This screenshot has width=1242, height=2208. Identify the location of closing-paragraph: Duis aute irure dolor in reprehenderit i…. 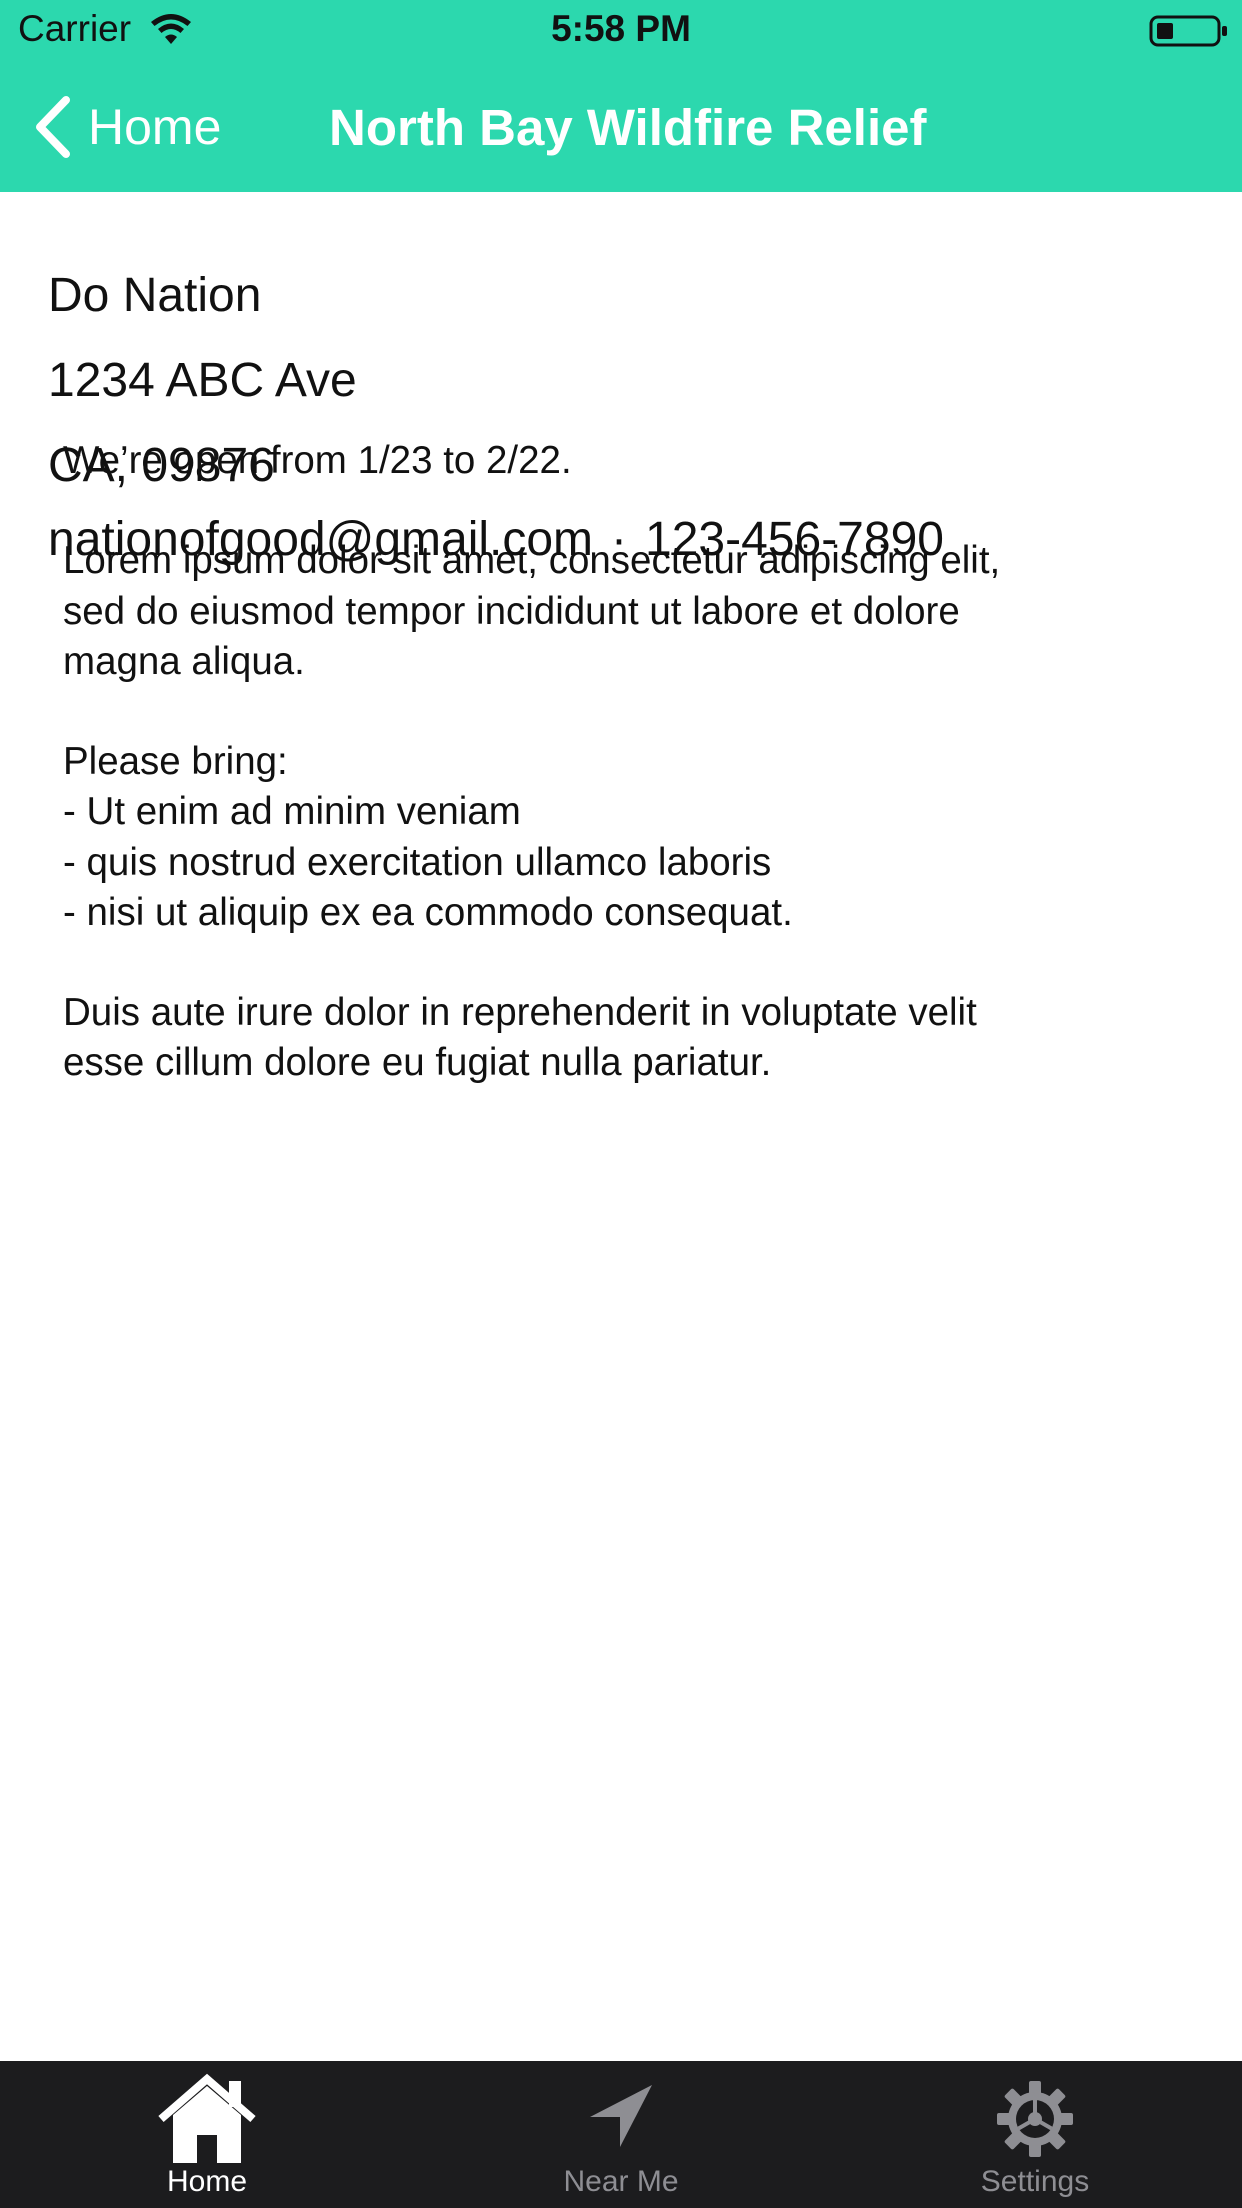
(633, 1038).